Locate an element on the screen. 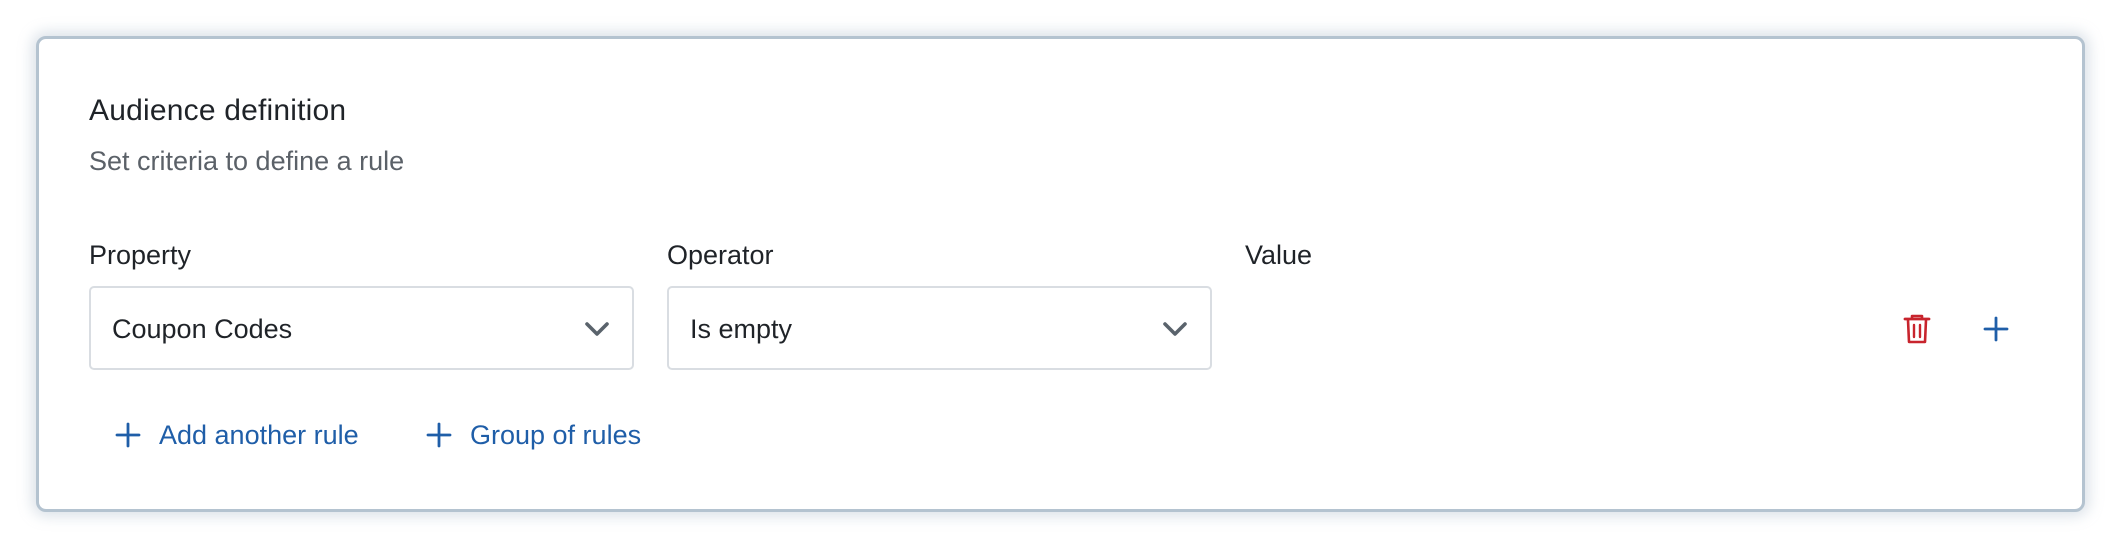 The image size is (2122, 548). property-select: Coupon Codes is located at coordinates (361, 328).